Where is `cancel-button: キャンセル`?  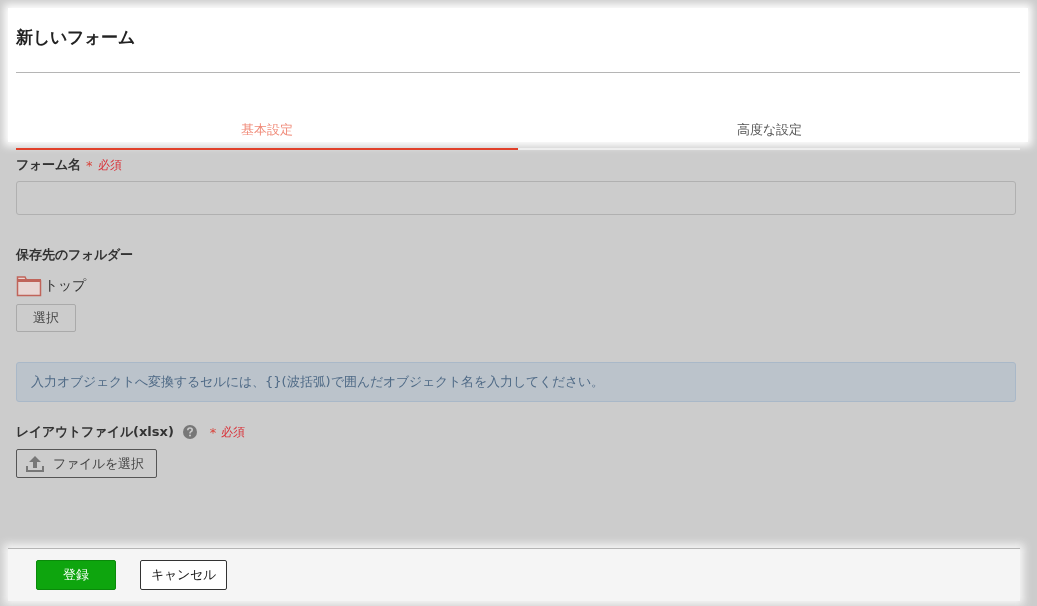
cancel-button: キャンセル is located at coordinates (183, 575).